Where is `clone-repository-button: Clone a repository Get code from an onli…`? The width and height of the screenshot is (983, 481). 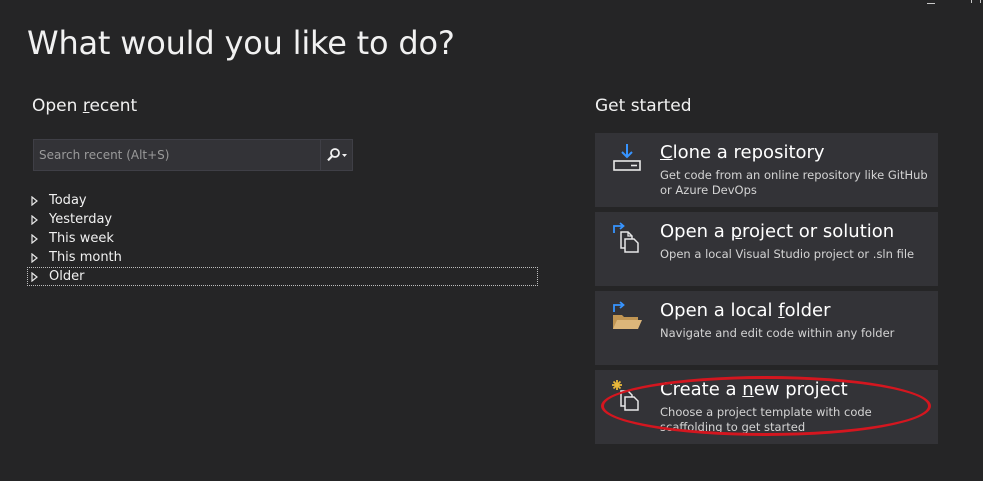
clone-repository-button: Clone a repository Get code from an onli… is located at coordinates (766, 170).